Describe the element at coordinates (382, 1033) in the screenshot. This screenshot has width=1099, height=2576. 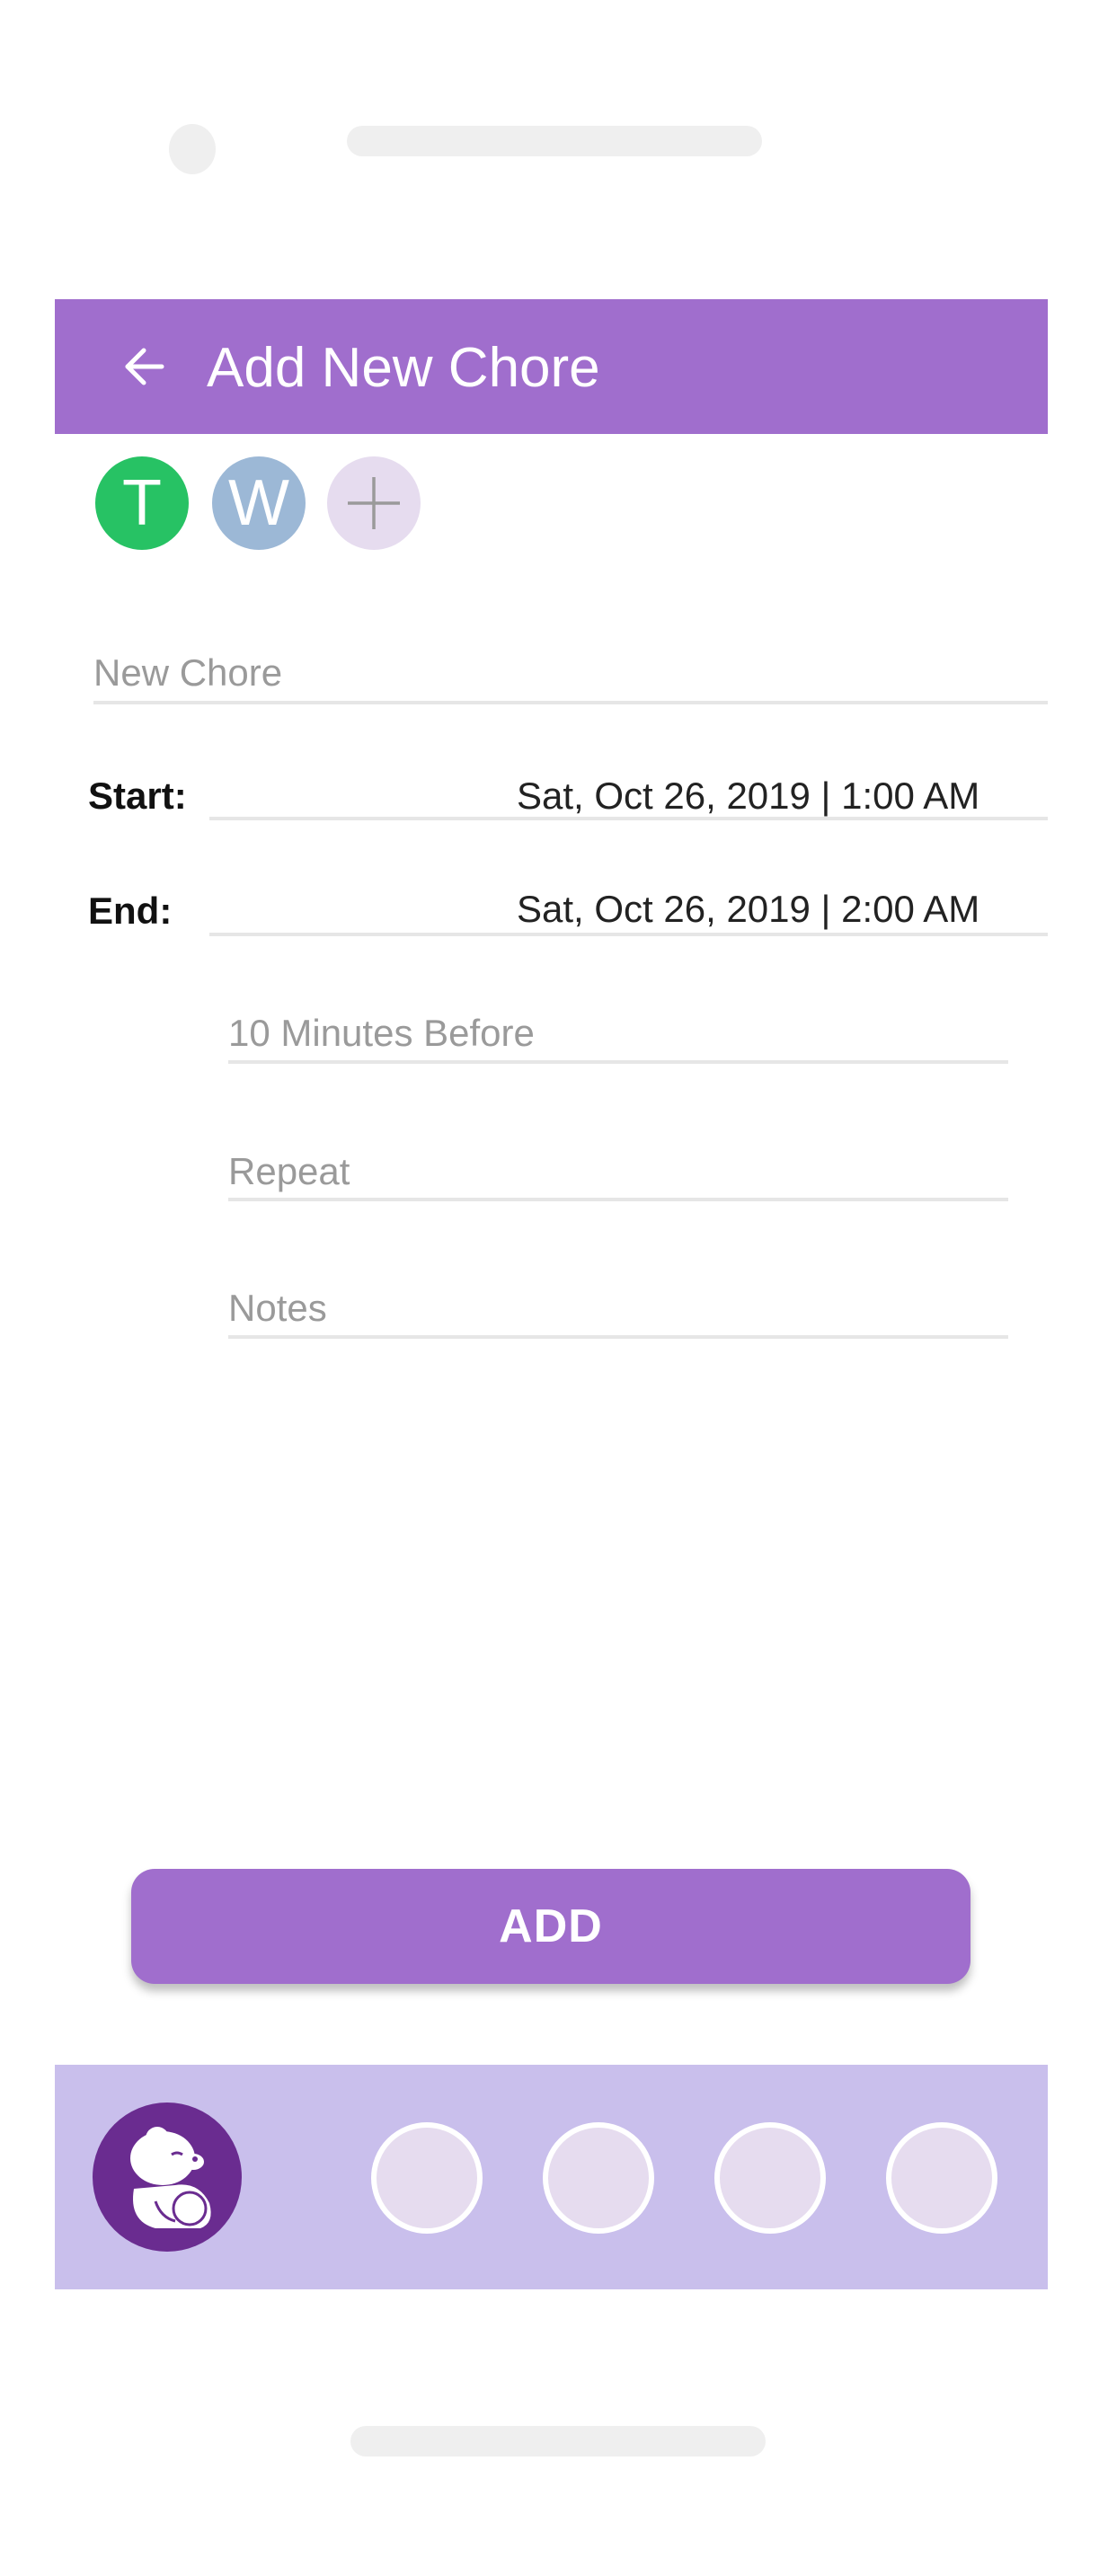
I see `reminder-field: 10 Minutes Before` at that location.